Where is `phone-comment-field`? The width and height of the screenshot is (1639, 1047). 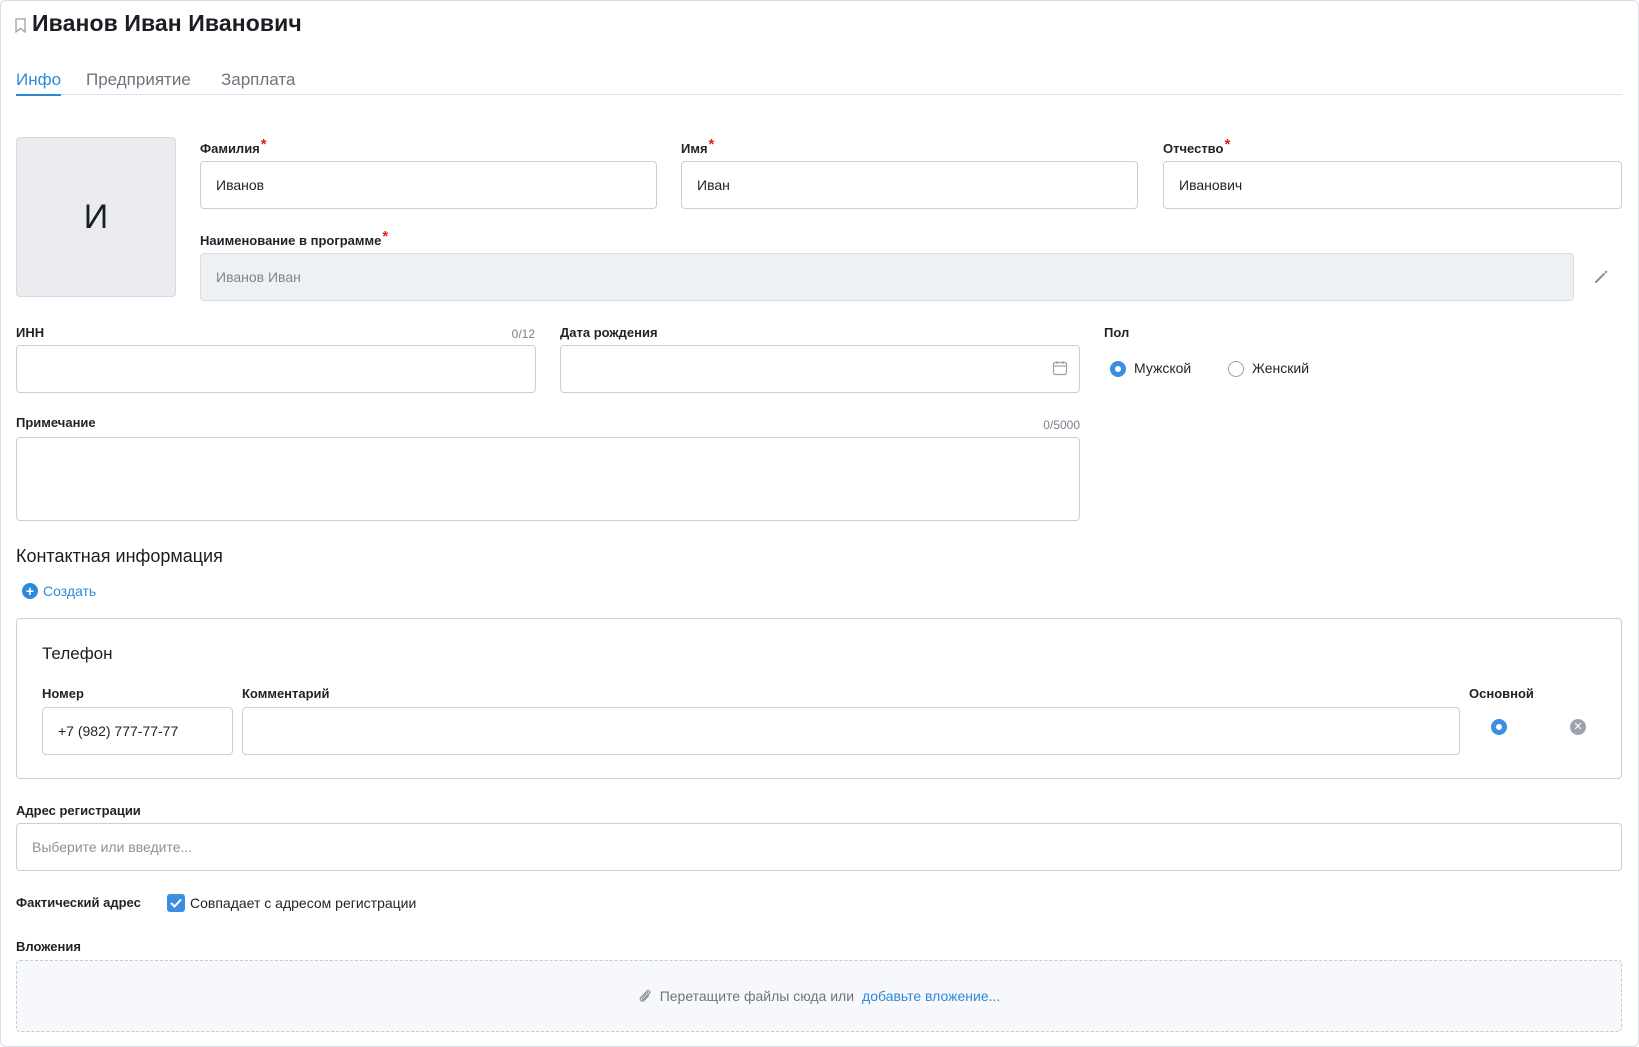
phone-comment-field is located at coordinates (851, 731).